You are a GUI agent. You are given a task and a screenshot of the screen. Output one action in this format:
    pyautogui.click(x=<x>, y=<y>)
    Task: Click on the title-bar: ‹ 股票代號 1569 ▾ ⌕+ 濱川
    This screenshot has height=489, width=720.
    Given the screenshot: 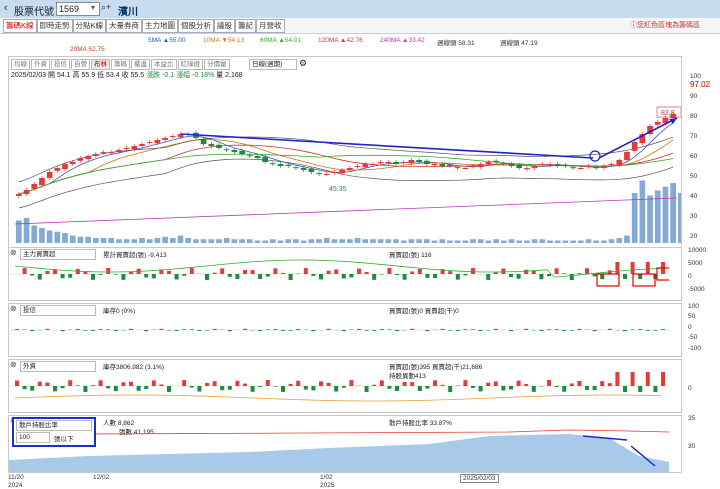 What is the action you would take?
    pyautogui.click(x=360, y=9)
    